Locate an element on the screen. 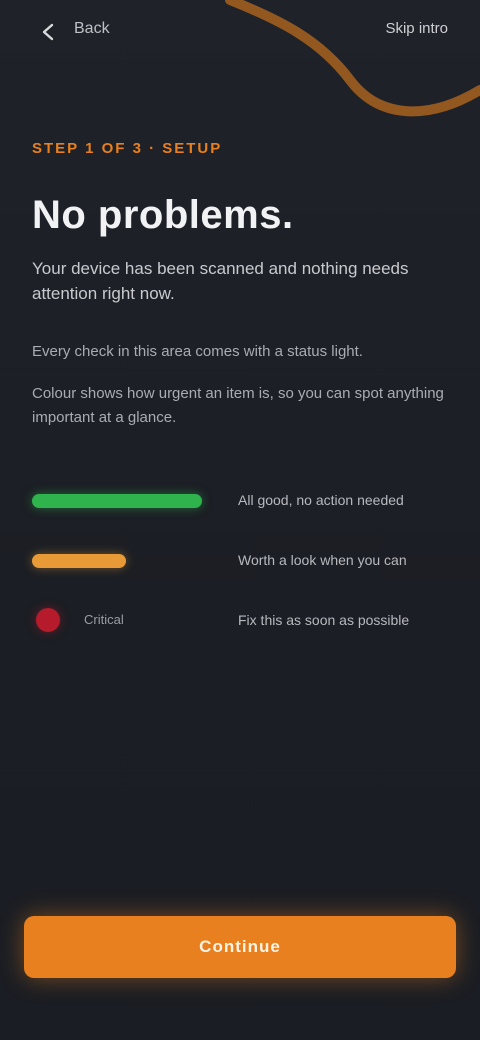 This screenshot has height=1040, width=480. legend-swatch-track: Critical is located at coordinates (117, 620).